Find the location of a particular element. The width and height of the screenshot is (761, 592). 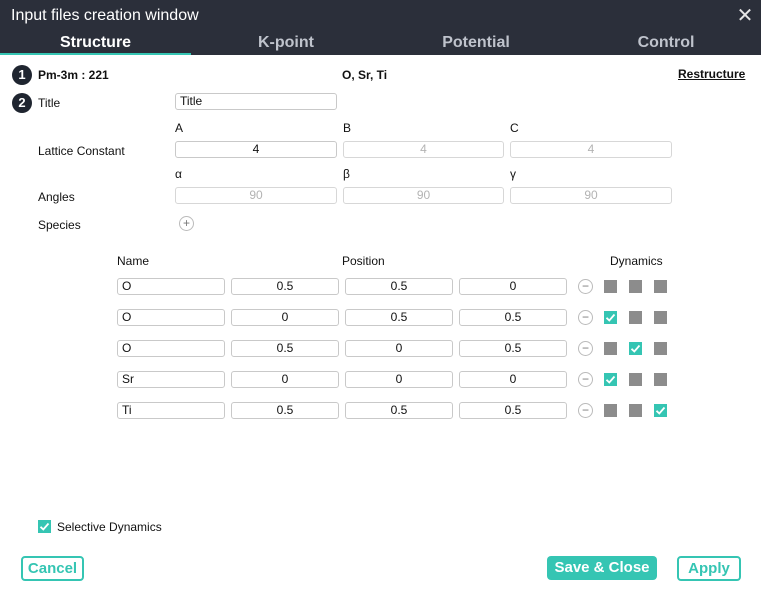

angles-label: Angles is located at coordinates (56, 197).